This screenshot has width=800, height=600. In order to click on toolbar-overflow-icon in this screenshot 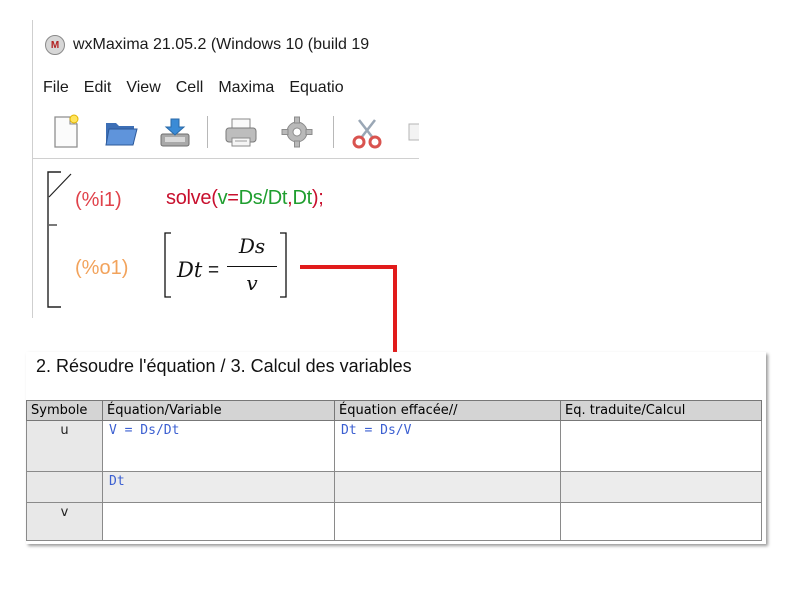, I will do `click(412, 132)`.